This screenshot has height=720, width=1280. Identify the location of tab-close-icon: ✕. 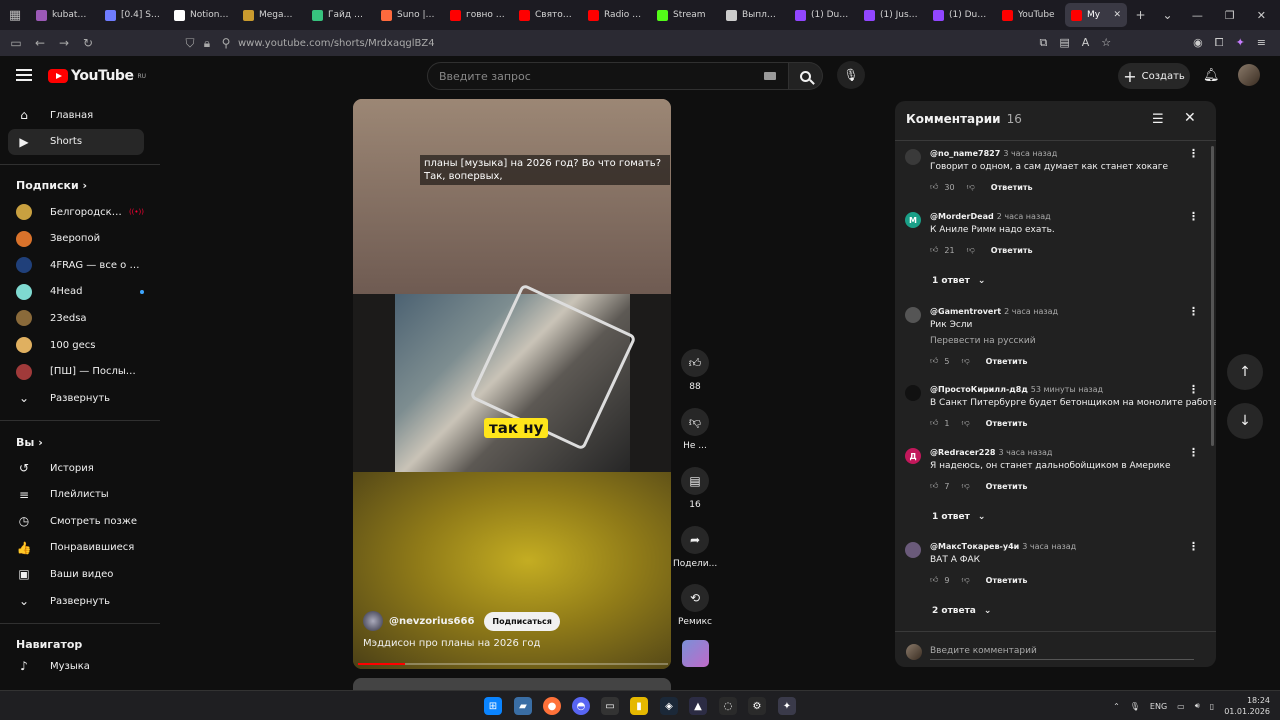
(1117, 15).